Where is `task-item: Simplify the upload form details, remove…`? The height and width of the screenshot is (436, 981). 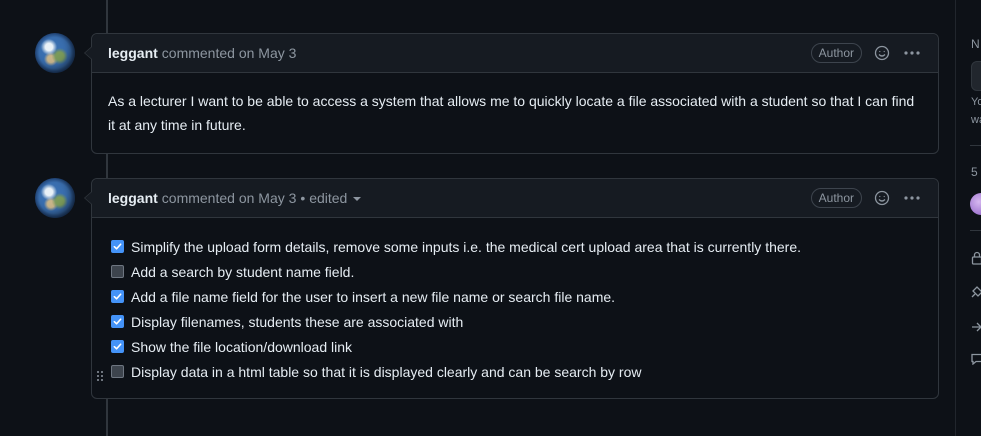
task-item: Simplify the upload form details, remove… is located at coordinates (516, 246).